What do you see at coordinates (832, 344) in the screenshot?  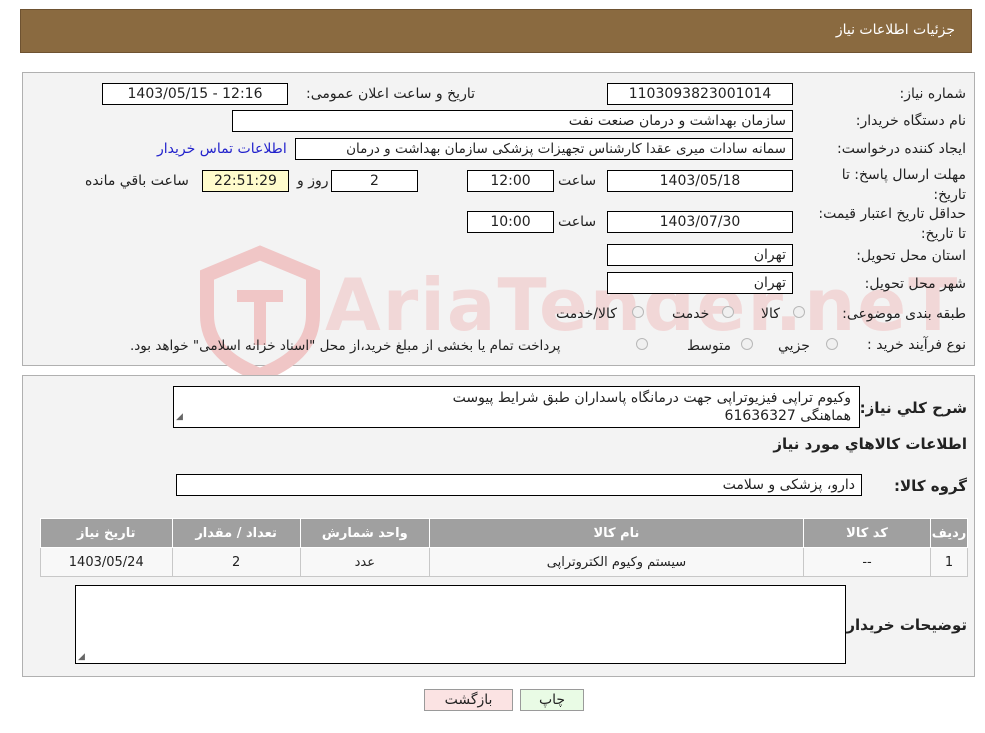 I see `process-minor-radio` at bounding box center [832, 344].